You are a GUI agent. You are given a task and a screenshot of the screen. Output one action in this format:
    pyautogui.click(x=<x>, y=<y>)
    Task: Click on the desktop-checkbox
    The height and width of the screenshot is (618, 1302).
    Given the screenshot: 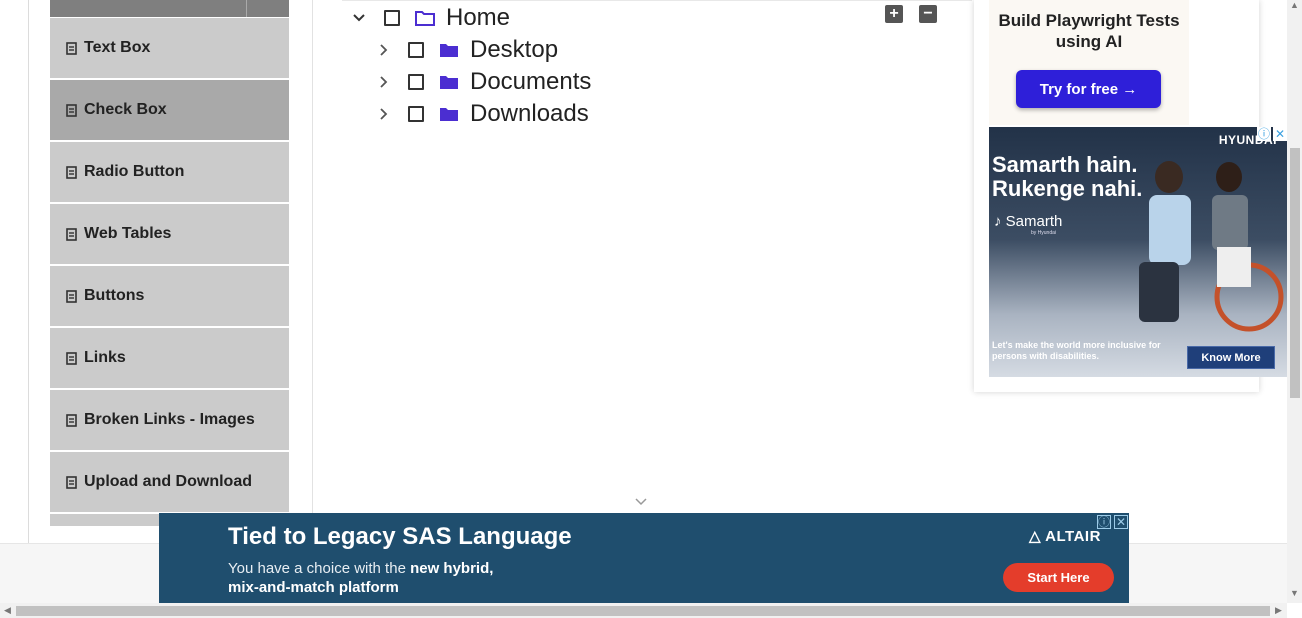 What is the action you would take?
    pyautogui.click(x=416, y=50)
    